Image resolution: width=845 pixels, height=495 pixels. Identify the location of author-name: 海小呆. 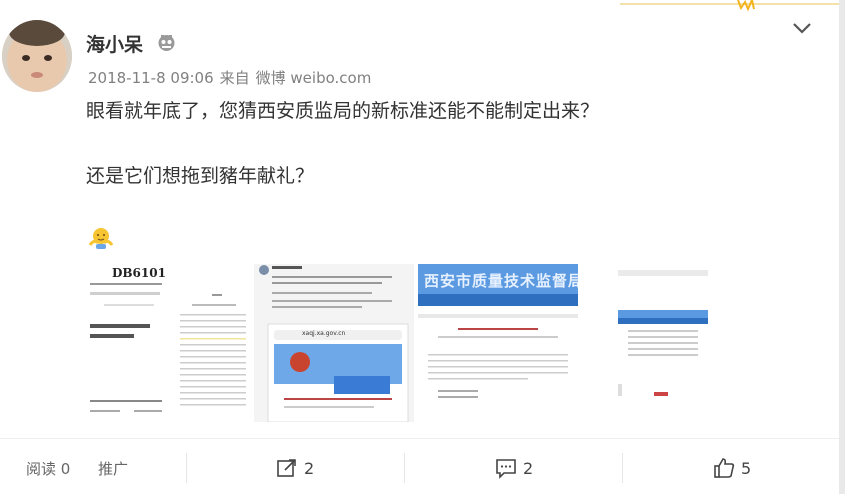
(114, 43).